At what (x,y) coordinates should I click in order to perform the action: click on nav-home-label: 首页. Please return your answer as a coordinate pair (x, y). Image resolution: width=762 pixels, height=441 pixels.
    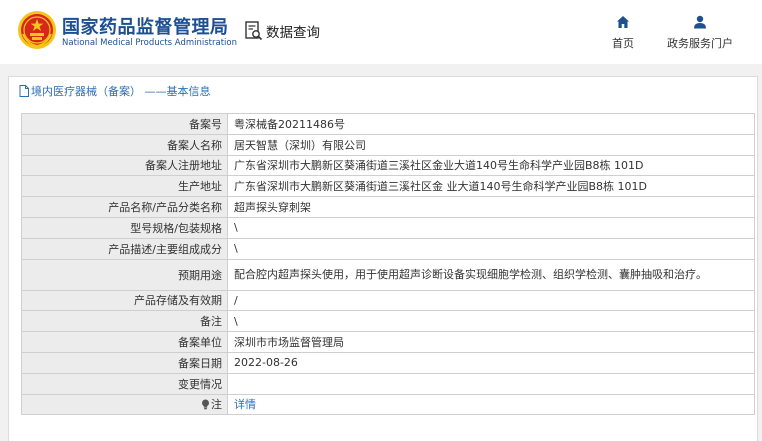
    Looking at the image, I should click on (623, 43).